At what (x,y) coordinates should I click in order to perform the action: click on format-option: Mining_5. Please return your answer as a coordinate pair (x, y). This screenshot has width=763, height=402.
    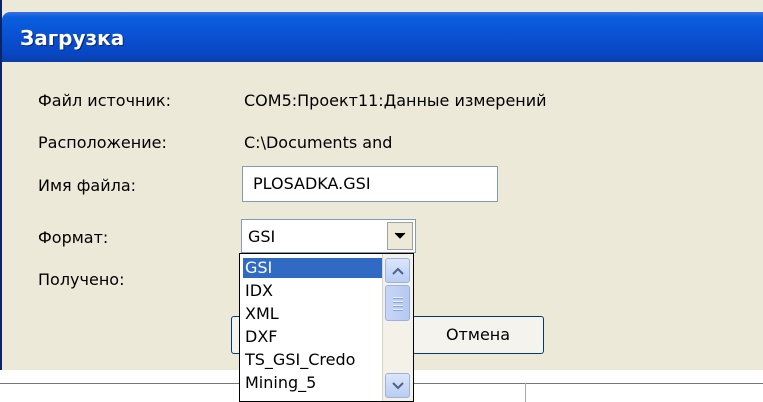
    Looking at the image, I should click on (313, 383).